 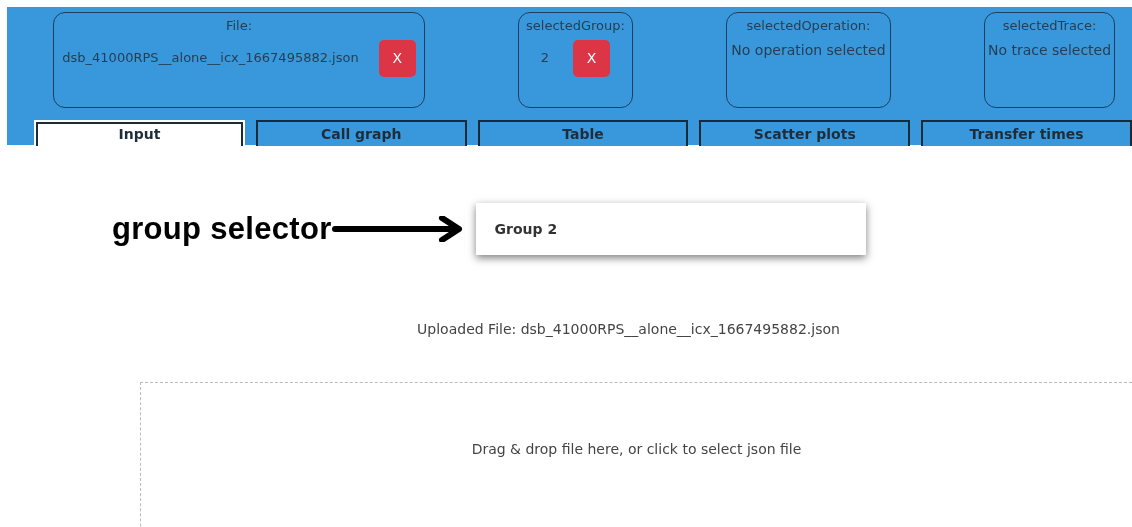 What do you see at coordinates (808, 26) in the screenshot?
I see `panel-label: selectedOperation:` at bounding box center [808, 26].